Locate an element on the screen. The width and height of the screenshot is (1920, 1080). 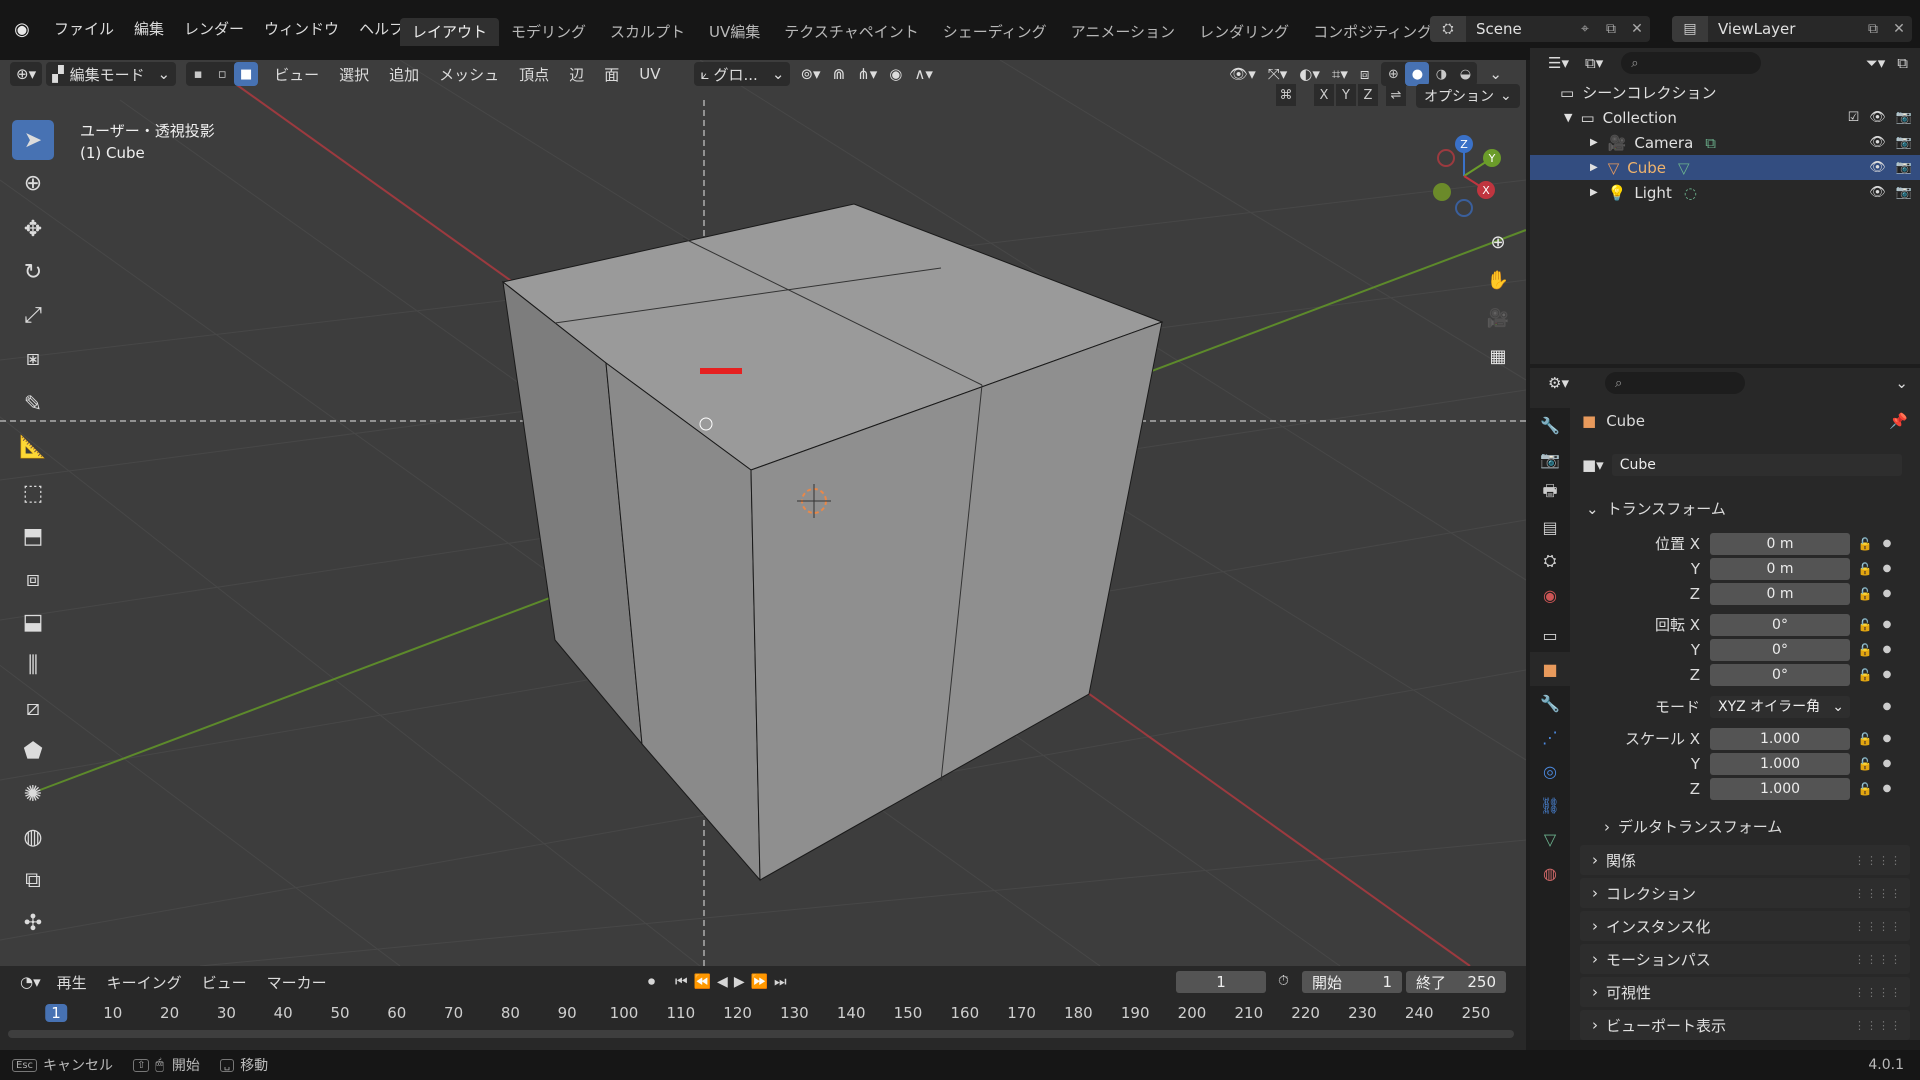
timeline-scrollbar is located at coordinates (761, 1034).